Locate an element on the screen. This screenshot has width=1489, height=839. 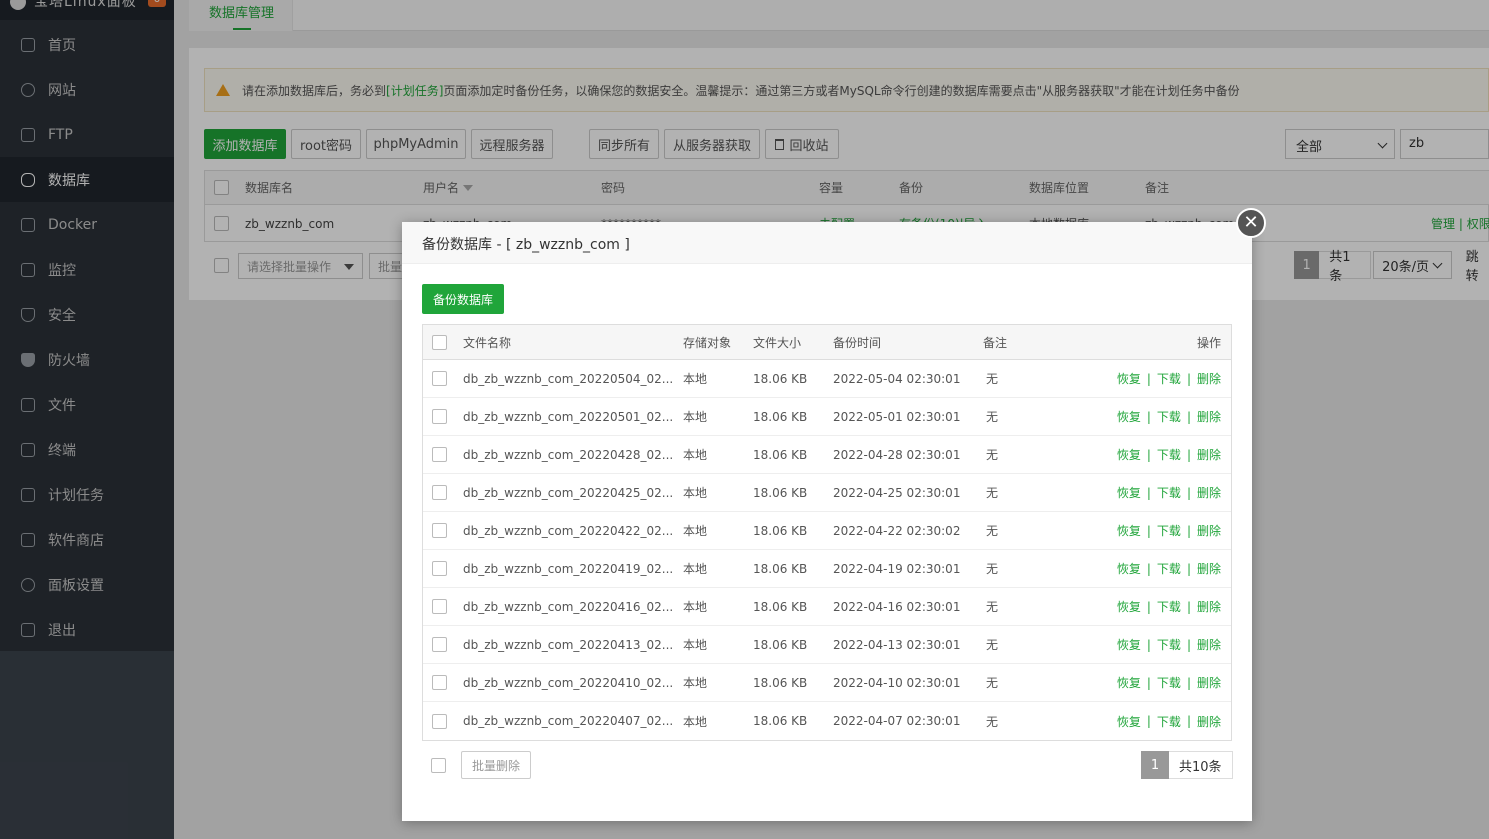
bulk-backups-checkbox is located at coordinates (438, 767).